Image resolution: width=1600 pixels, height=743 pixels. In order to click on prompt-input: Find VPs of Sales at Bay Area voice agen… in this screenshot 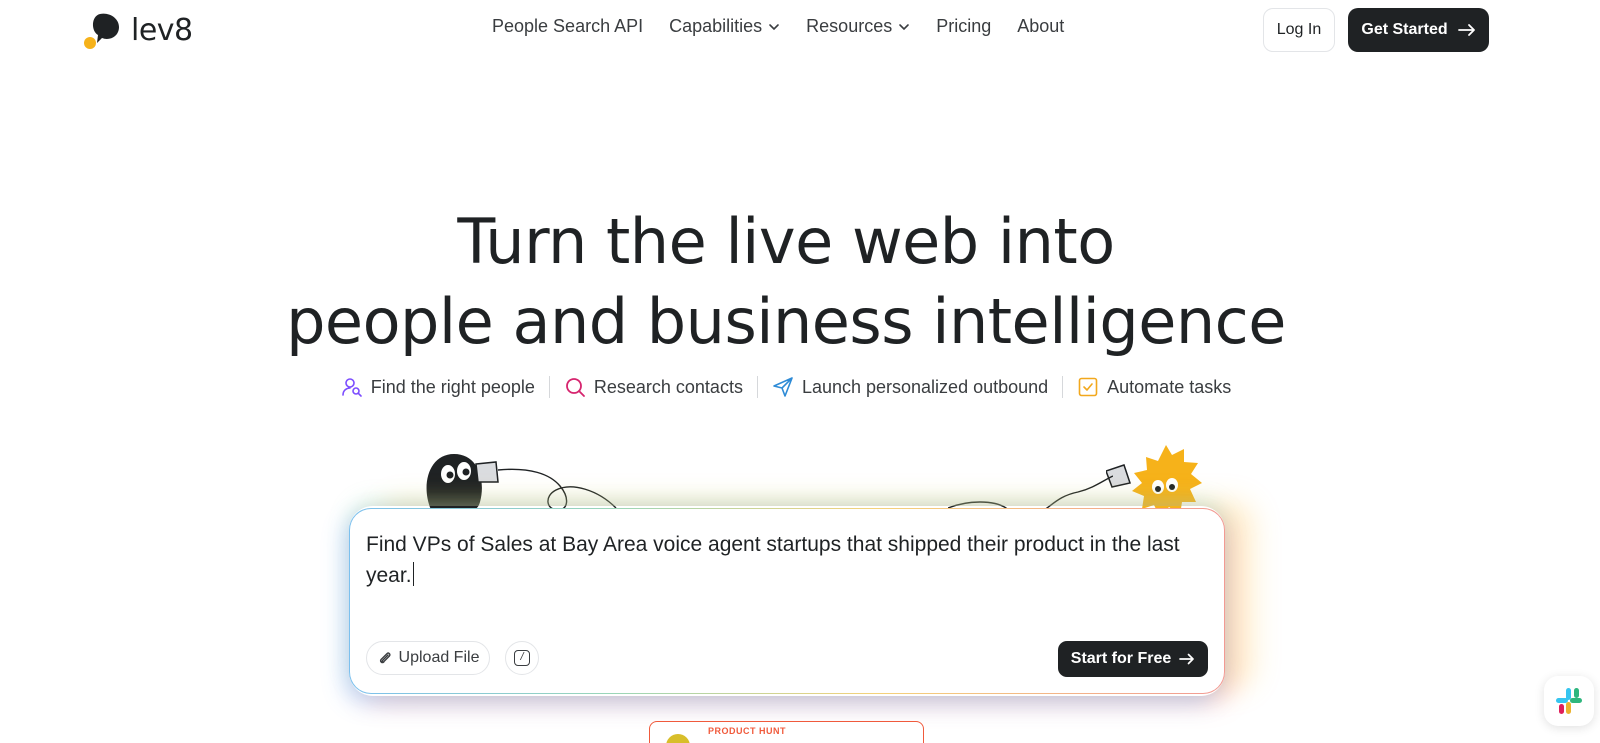, I will do `click(786, 560)`.